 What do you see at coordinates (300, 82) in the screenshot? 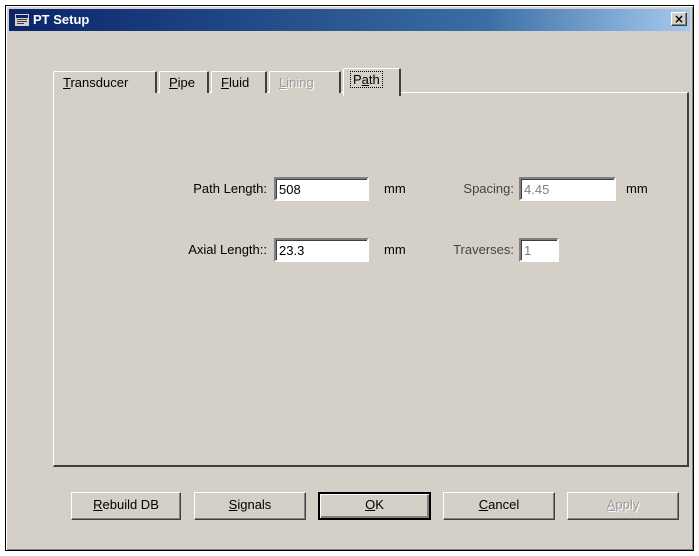
I see `tab-lining-label: ining` at bounding box center [300, 82].